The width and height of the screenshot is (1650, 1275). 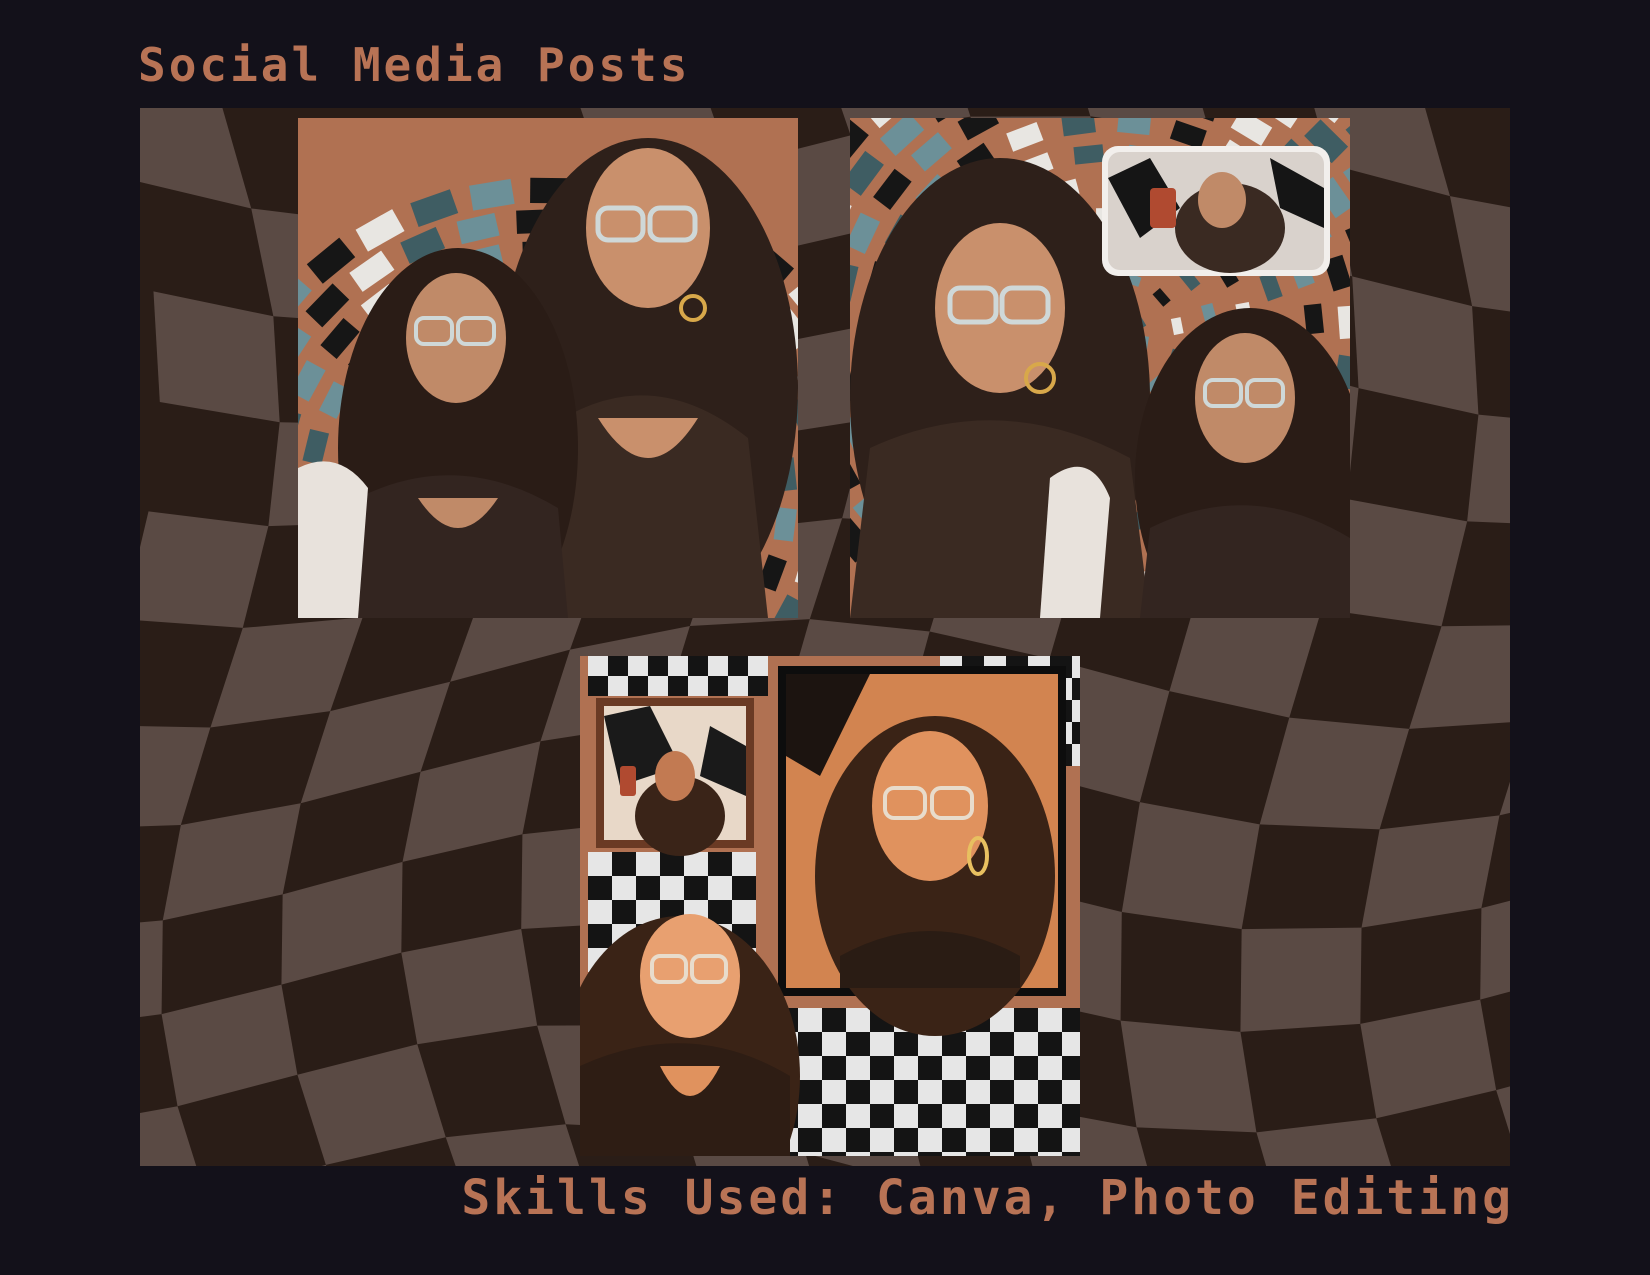 I want to click on skills-caption: Skills Used: Canva, Photo Editing, so click(x=987, y=1198).